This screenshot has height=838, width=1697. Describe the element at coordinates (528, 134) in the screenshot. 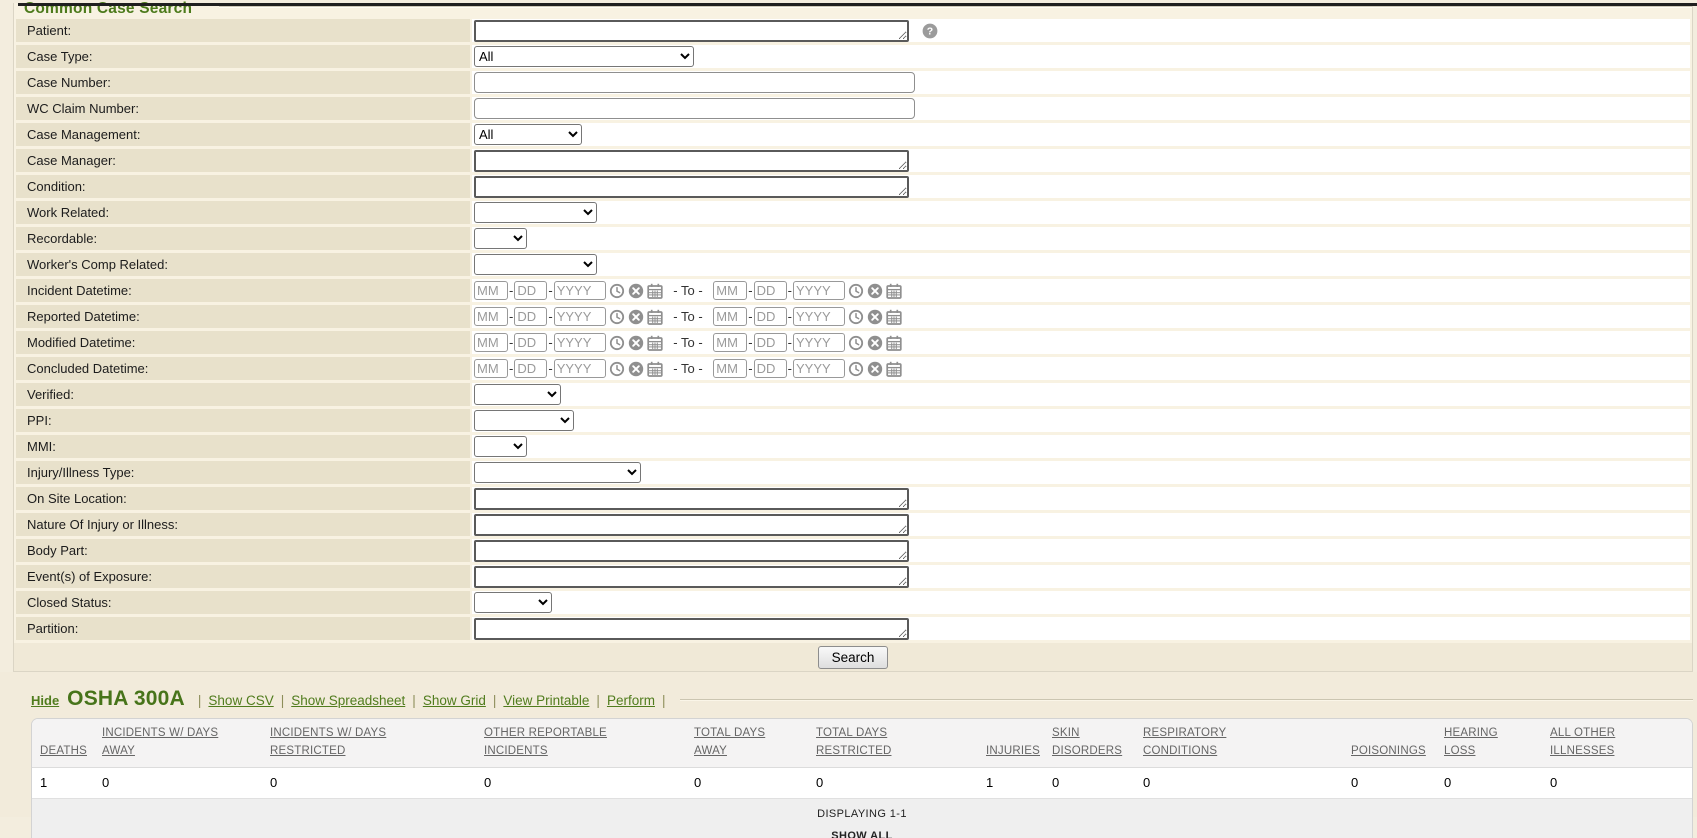

I see `case-management-select: All` at that location.